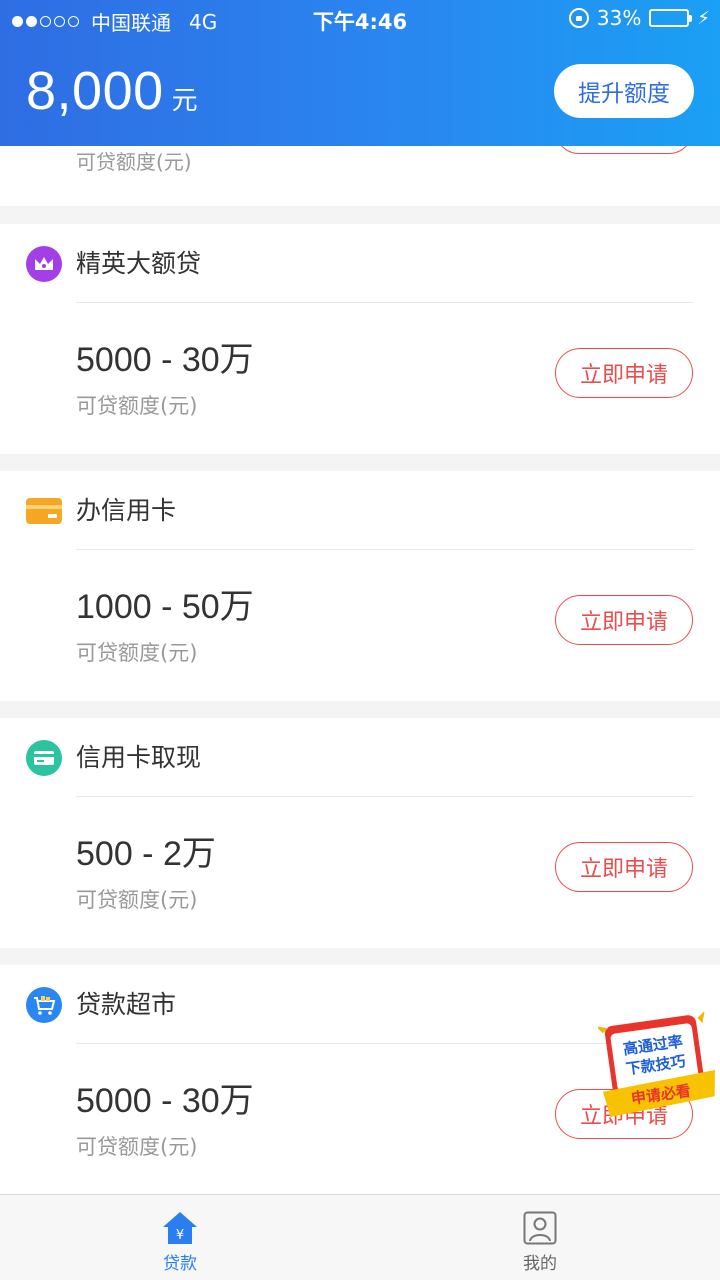  I want to click on tab-bar: ¥ 贷款 我的, so click(360, 1237).